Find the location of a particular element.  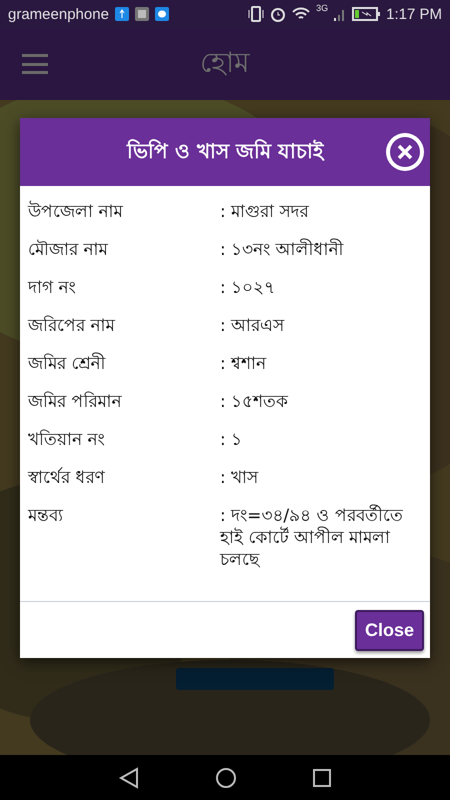

clock-time: 1:17 PM is located at coordinates (414, 14).